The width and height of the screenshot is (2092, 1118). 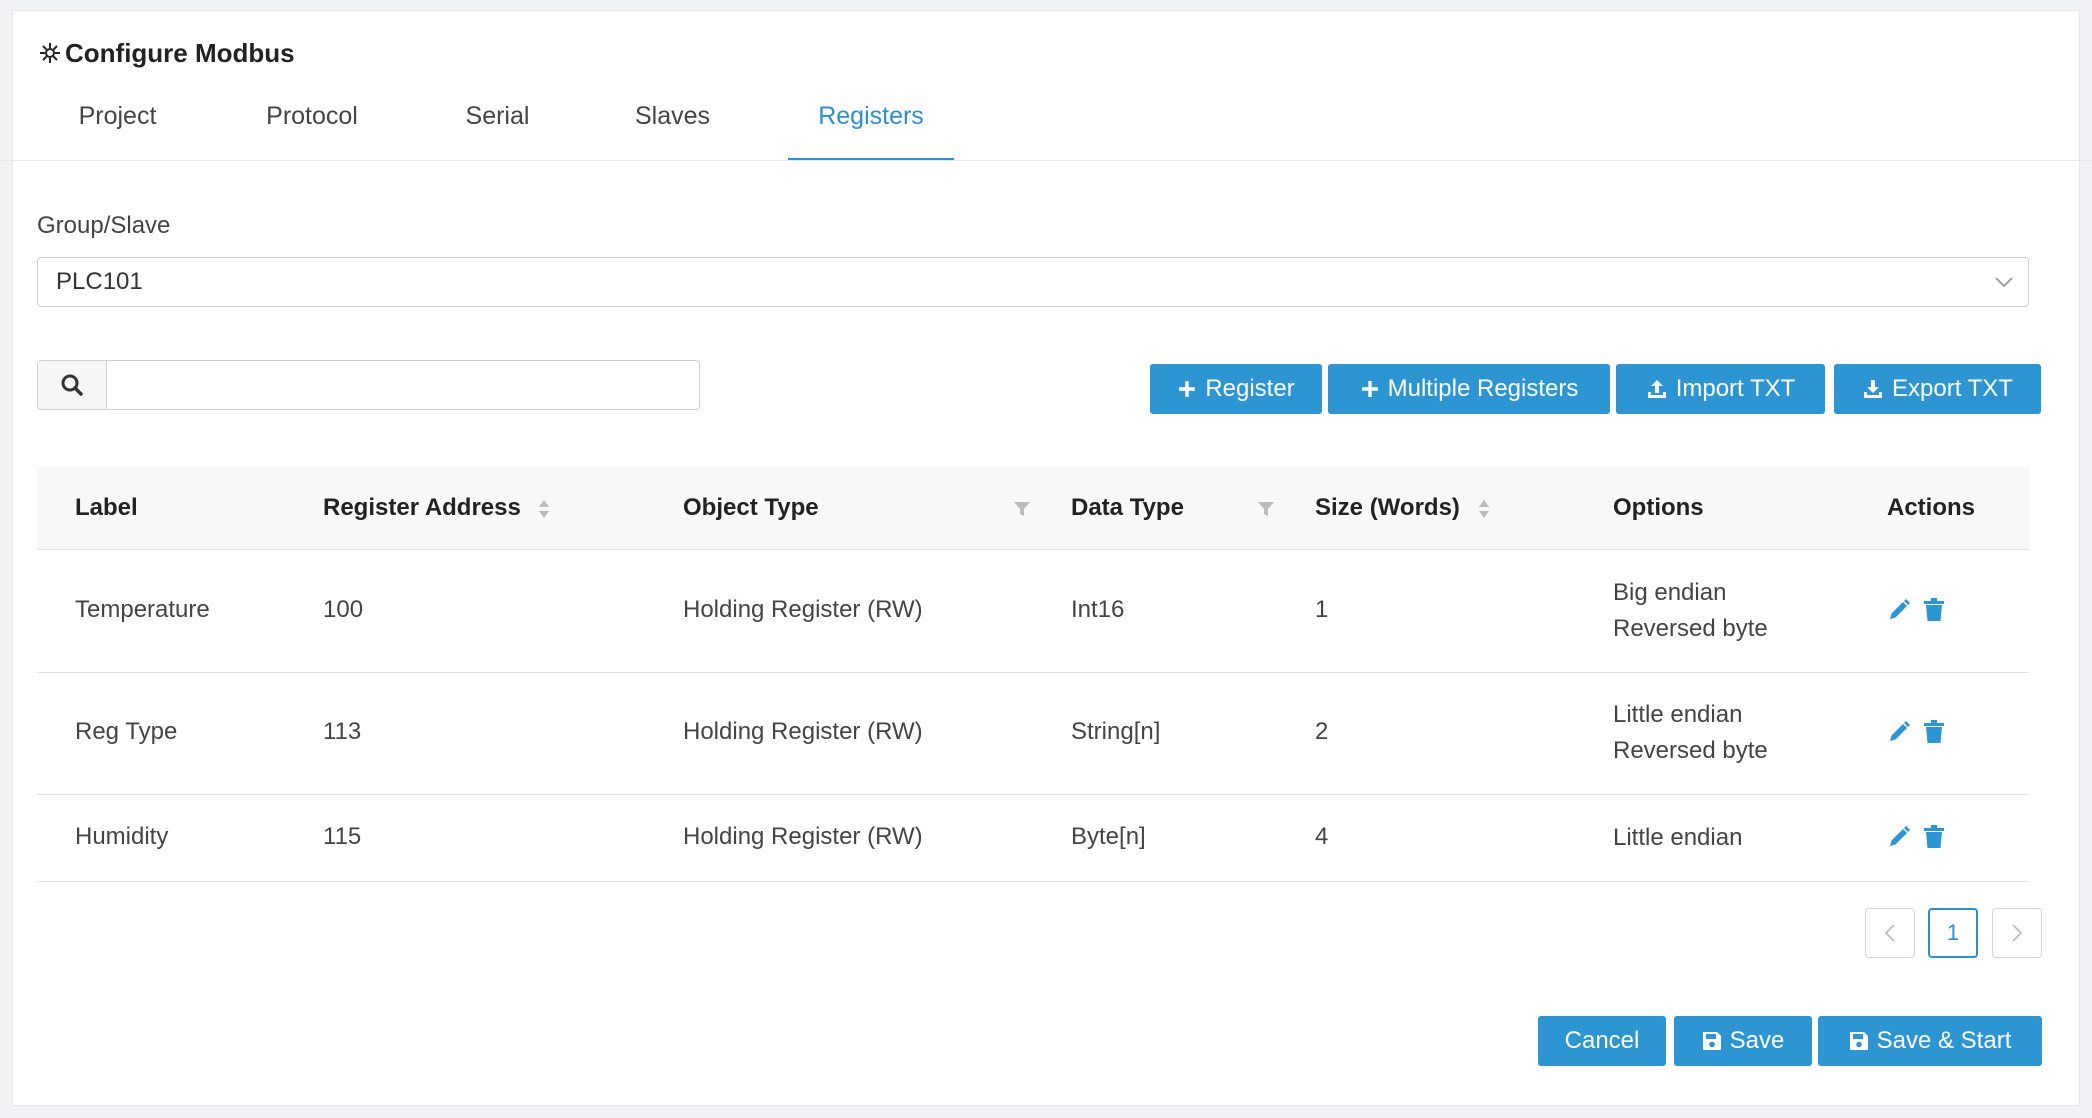 I want to click on page-title: Configure Modbus, so click(x=166, y=53).